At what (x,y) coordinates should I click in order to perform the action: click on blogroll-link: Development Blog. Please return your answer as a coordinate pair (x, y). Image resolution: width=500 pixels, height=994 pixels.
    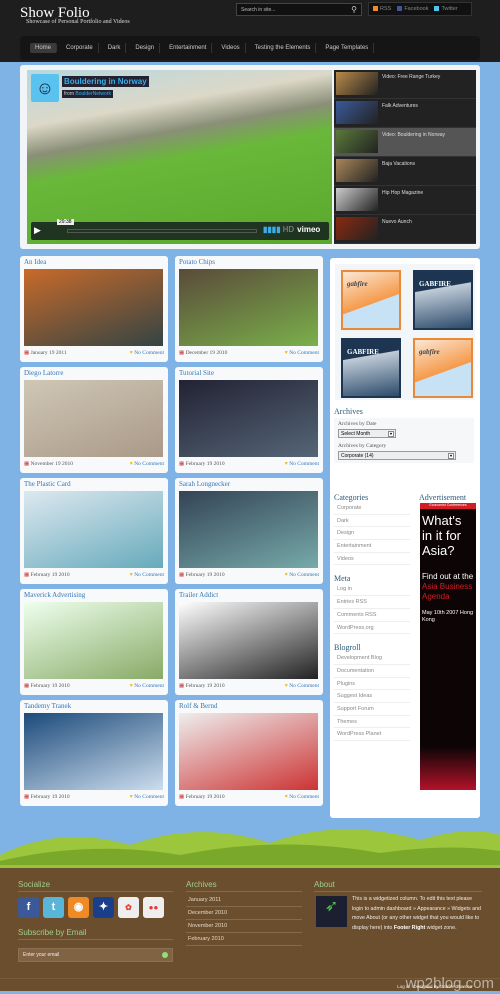
    Looking at the image, I should click on (372, 658).